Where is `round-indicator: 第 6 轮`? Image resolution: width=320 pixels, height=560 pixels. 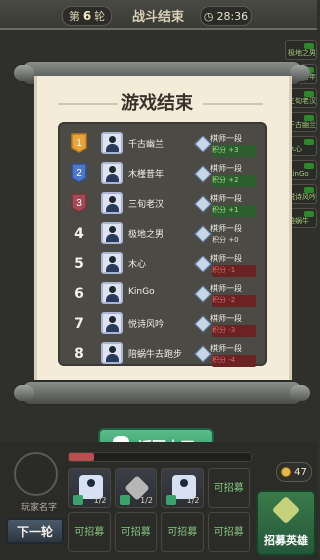
round-indicator: 第 6 轮 is located at coordinates (87, 16).